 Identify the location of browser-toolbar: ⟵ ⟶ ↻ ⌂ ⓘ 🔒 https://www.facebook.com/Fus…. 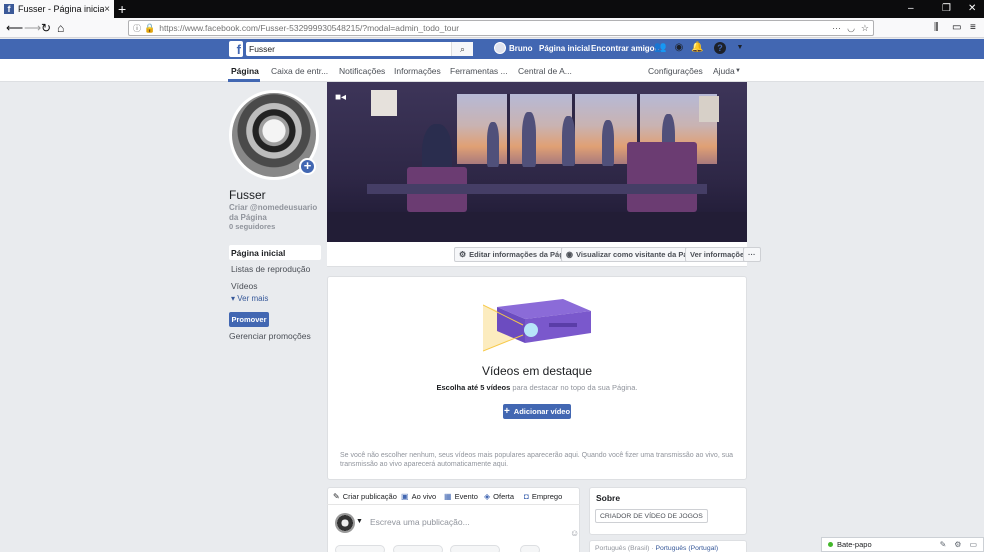
(492, 28).